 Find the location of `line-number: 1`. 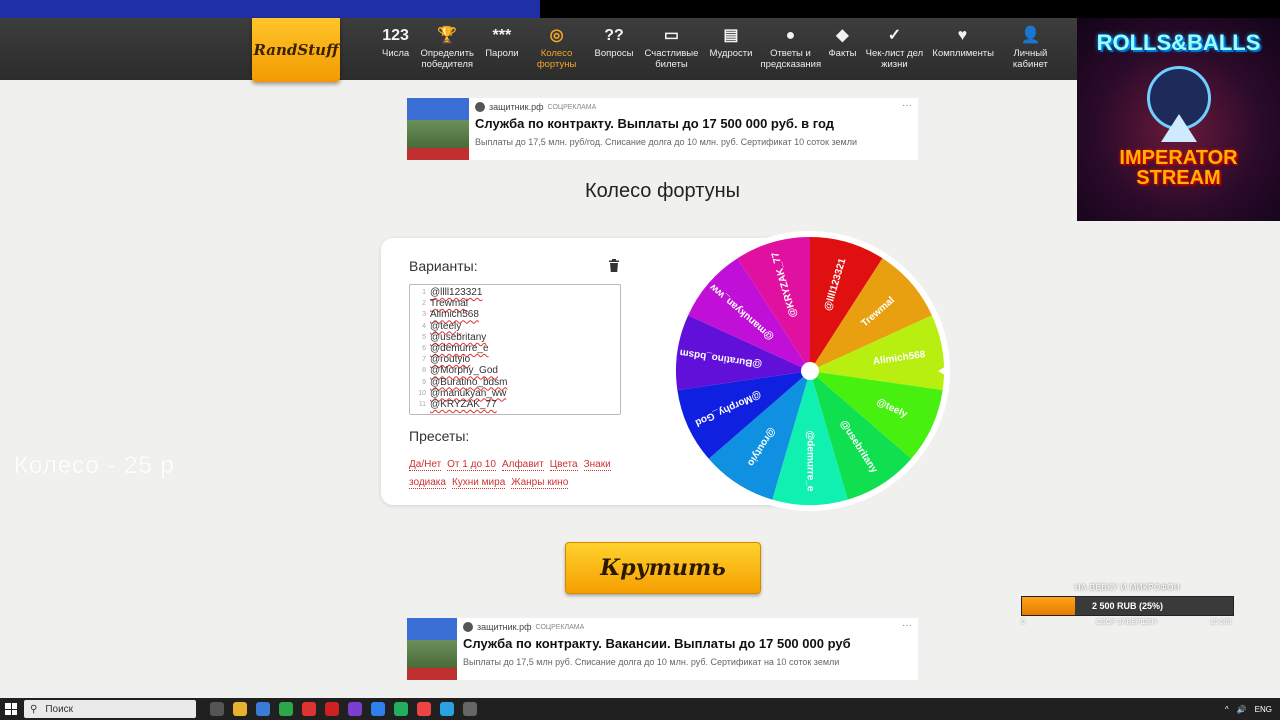

line-number: 1 is located at coordinates (424, 292).